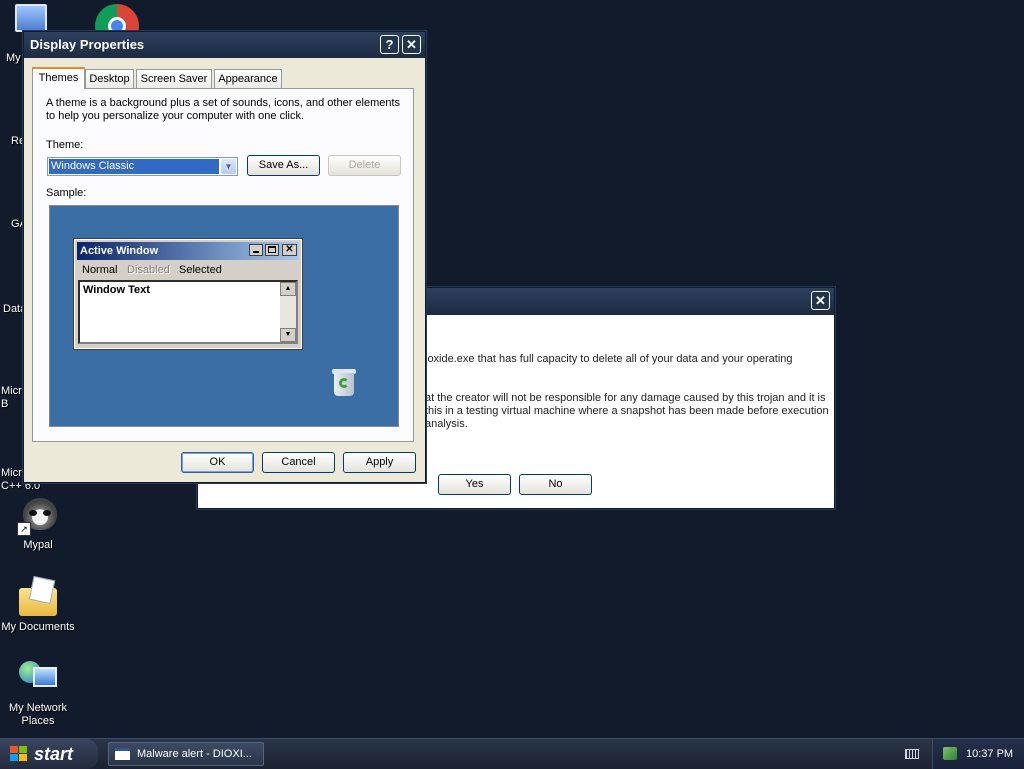 This screenshot has height=769, width=1024. I want to click on taskbar: start Malware alert - DIOXI... 10:37 PM, so click(512, 753).